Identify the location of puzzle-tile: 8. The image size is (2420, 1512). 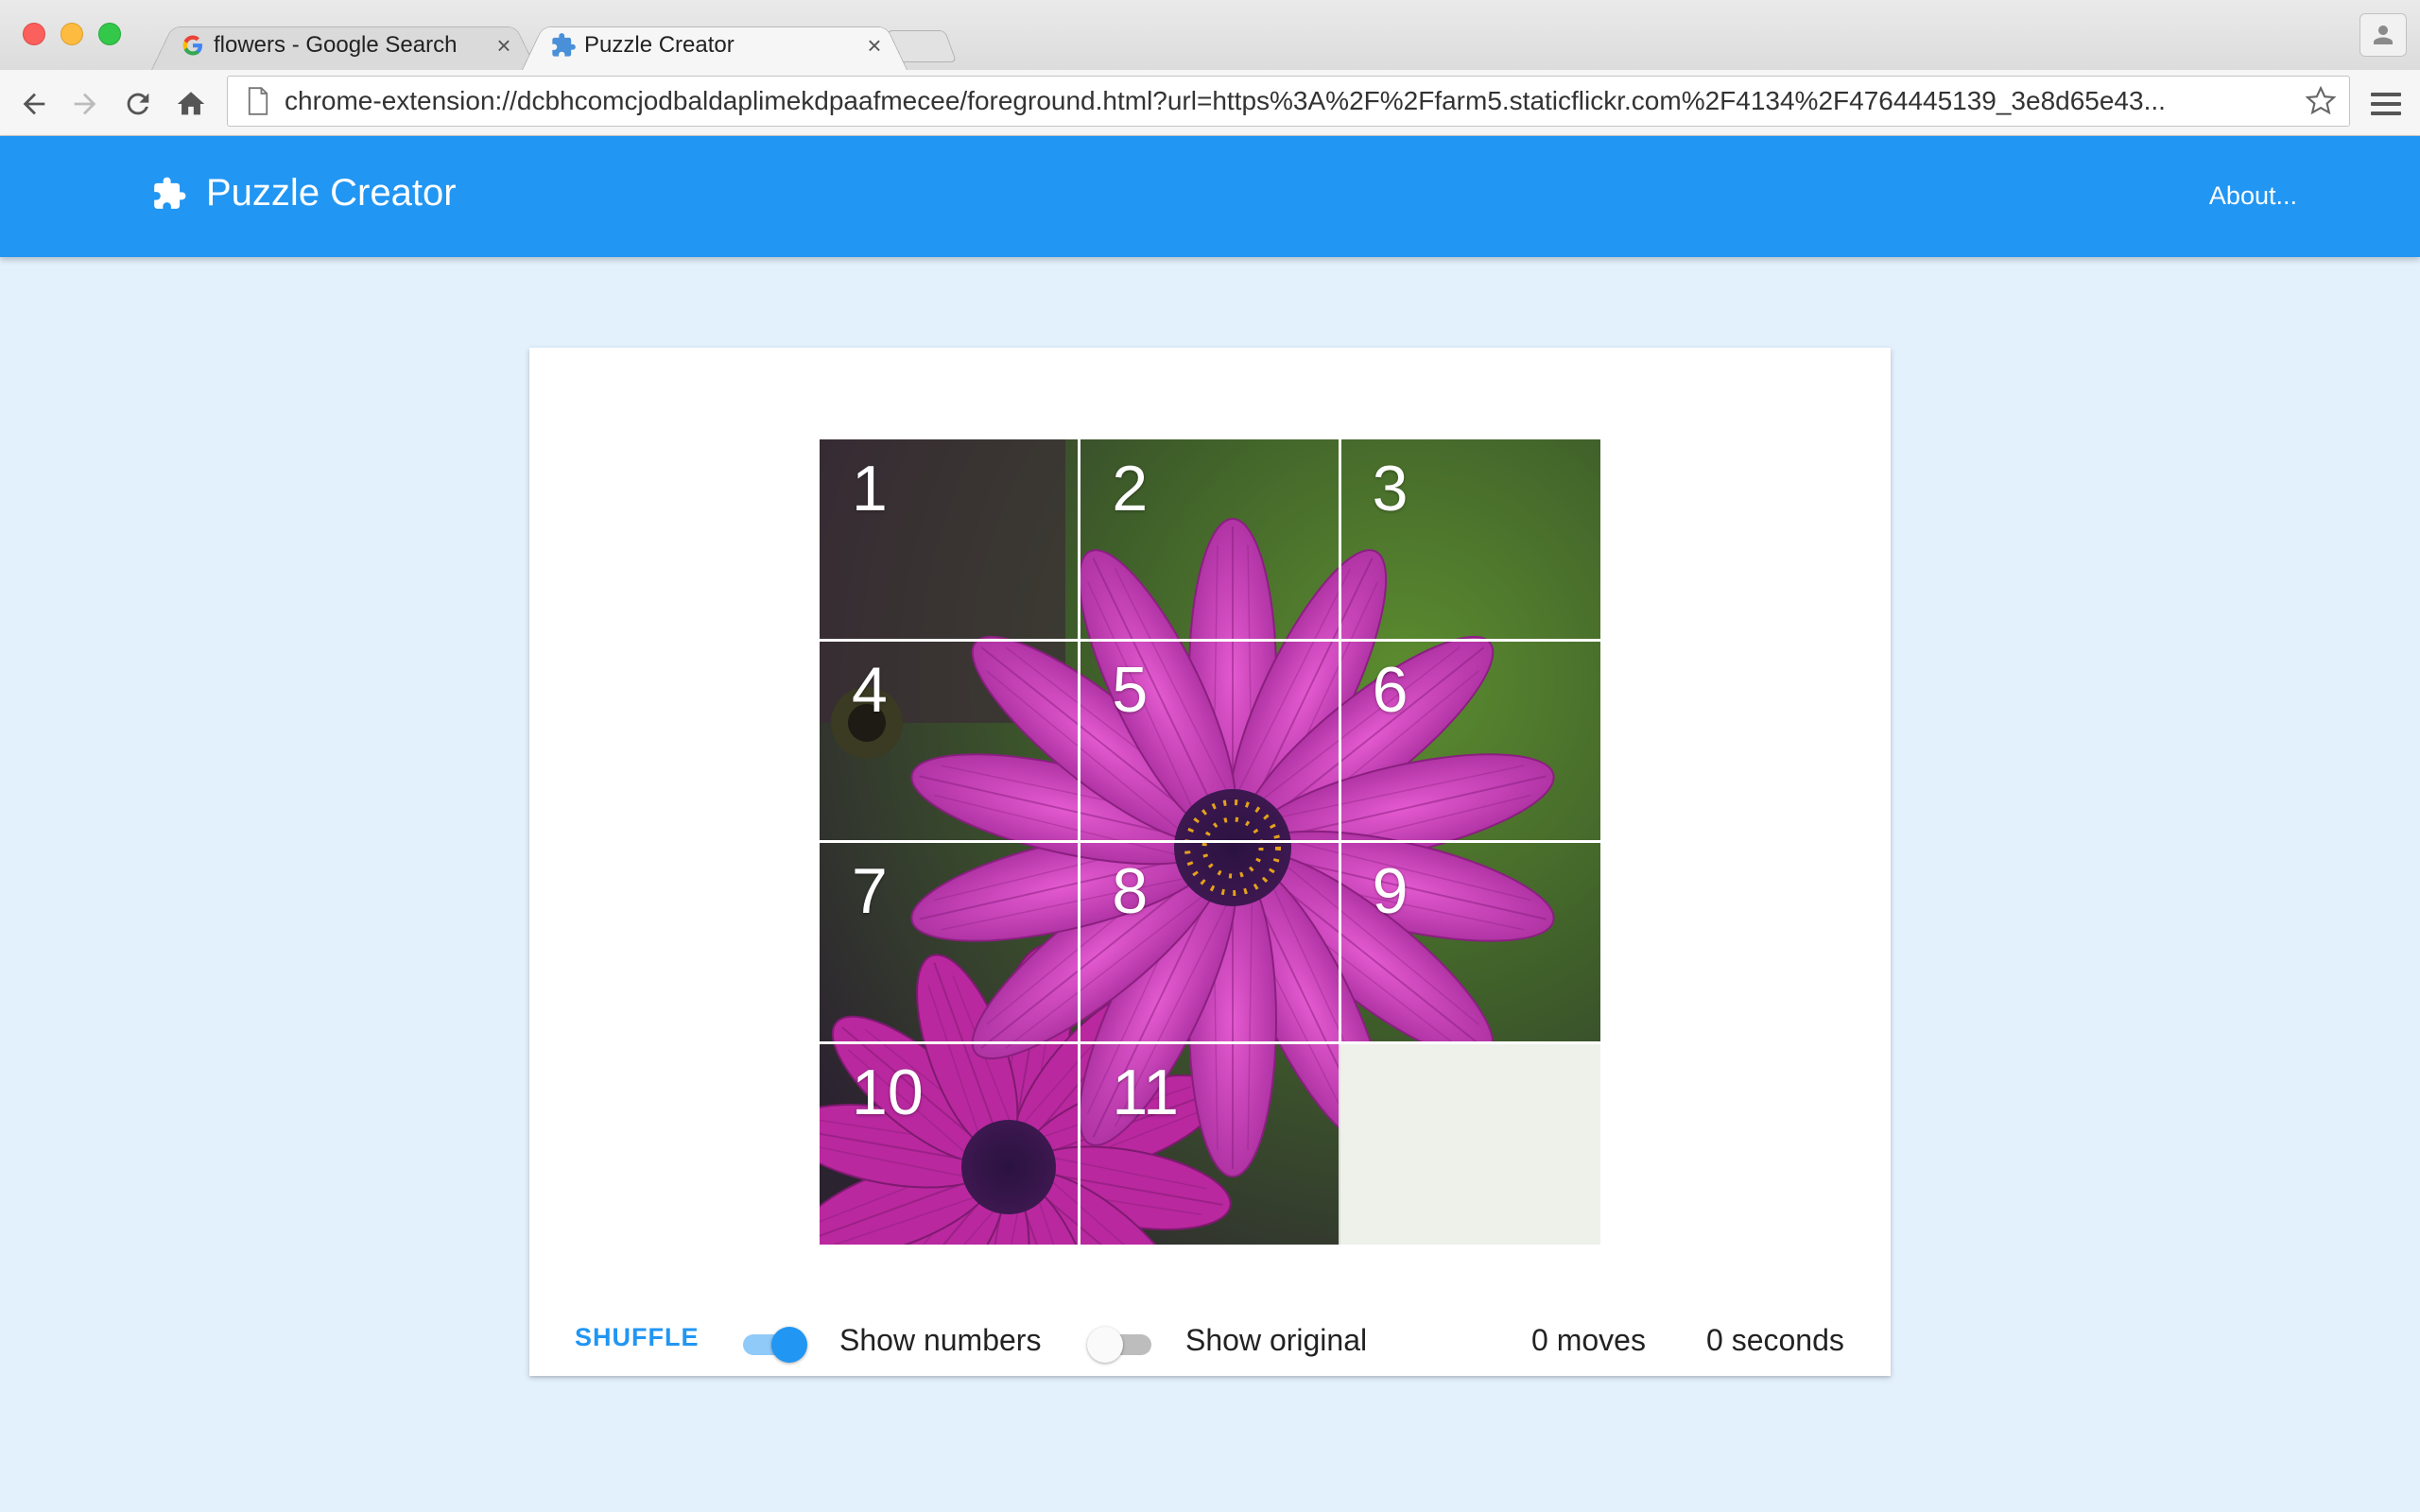
(1210, 942).